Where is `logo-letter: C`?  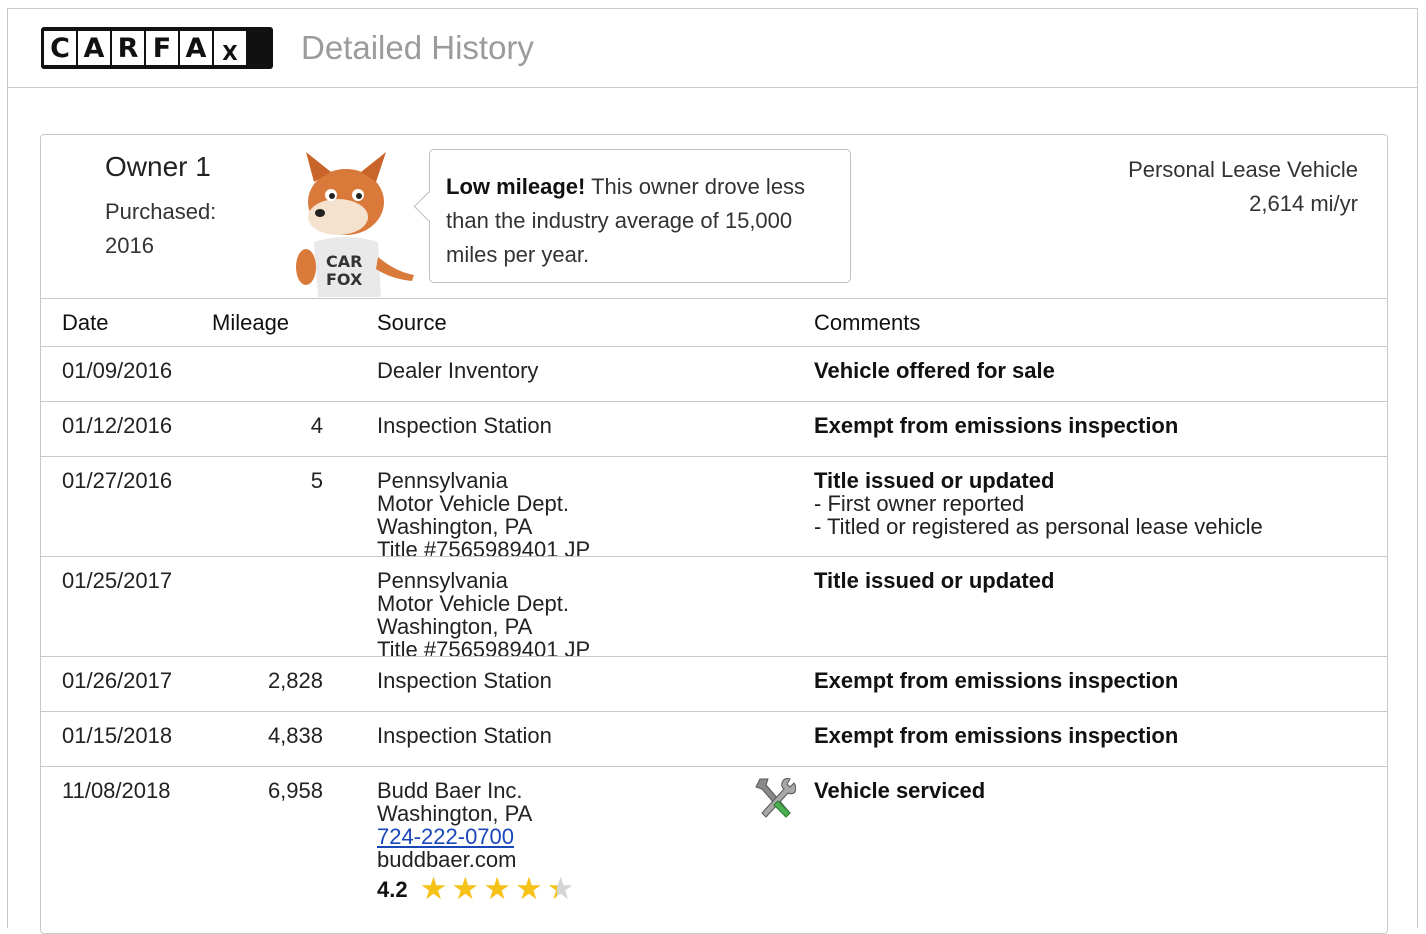
logo-letter: C is located at coordinates (60, 48).